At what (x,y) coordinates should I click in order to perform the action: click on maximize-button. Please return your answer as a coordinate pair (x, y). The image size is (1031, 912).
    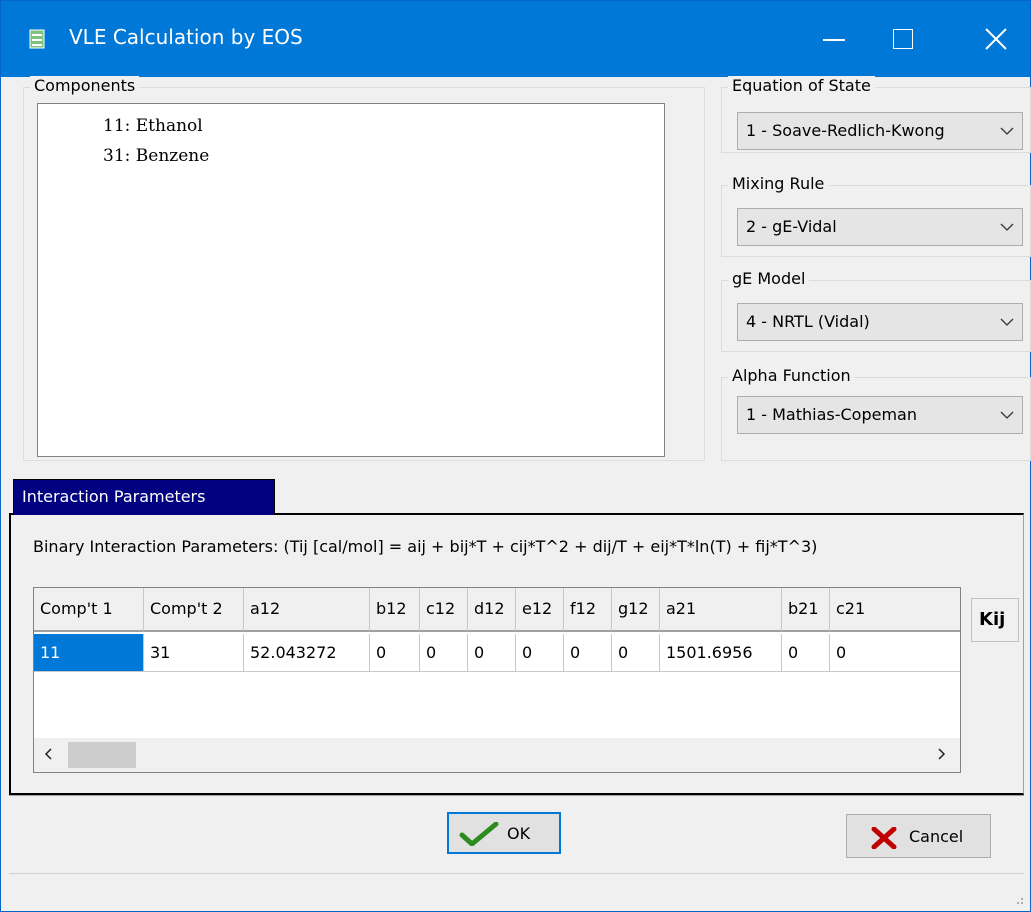
    Looking at the image, I should click on (905, 39).